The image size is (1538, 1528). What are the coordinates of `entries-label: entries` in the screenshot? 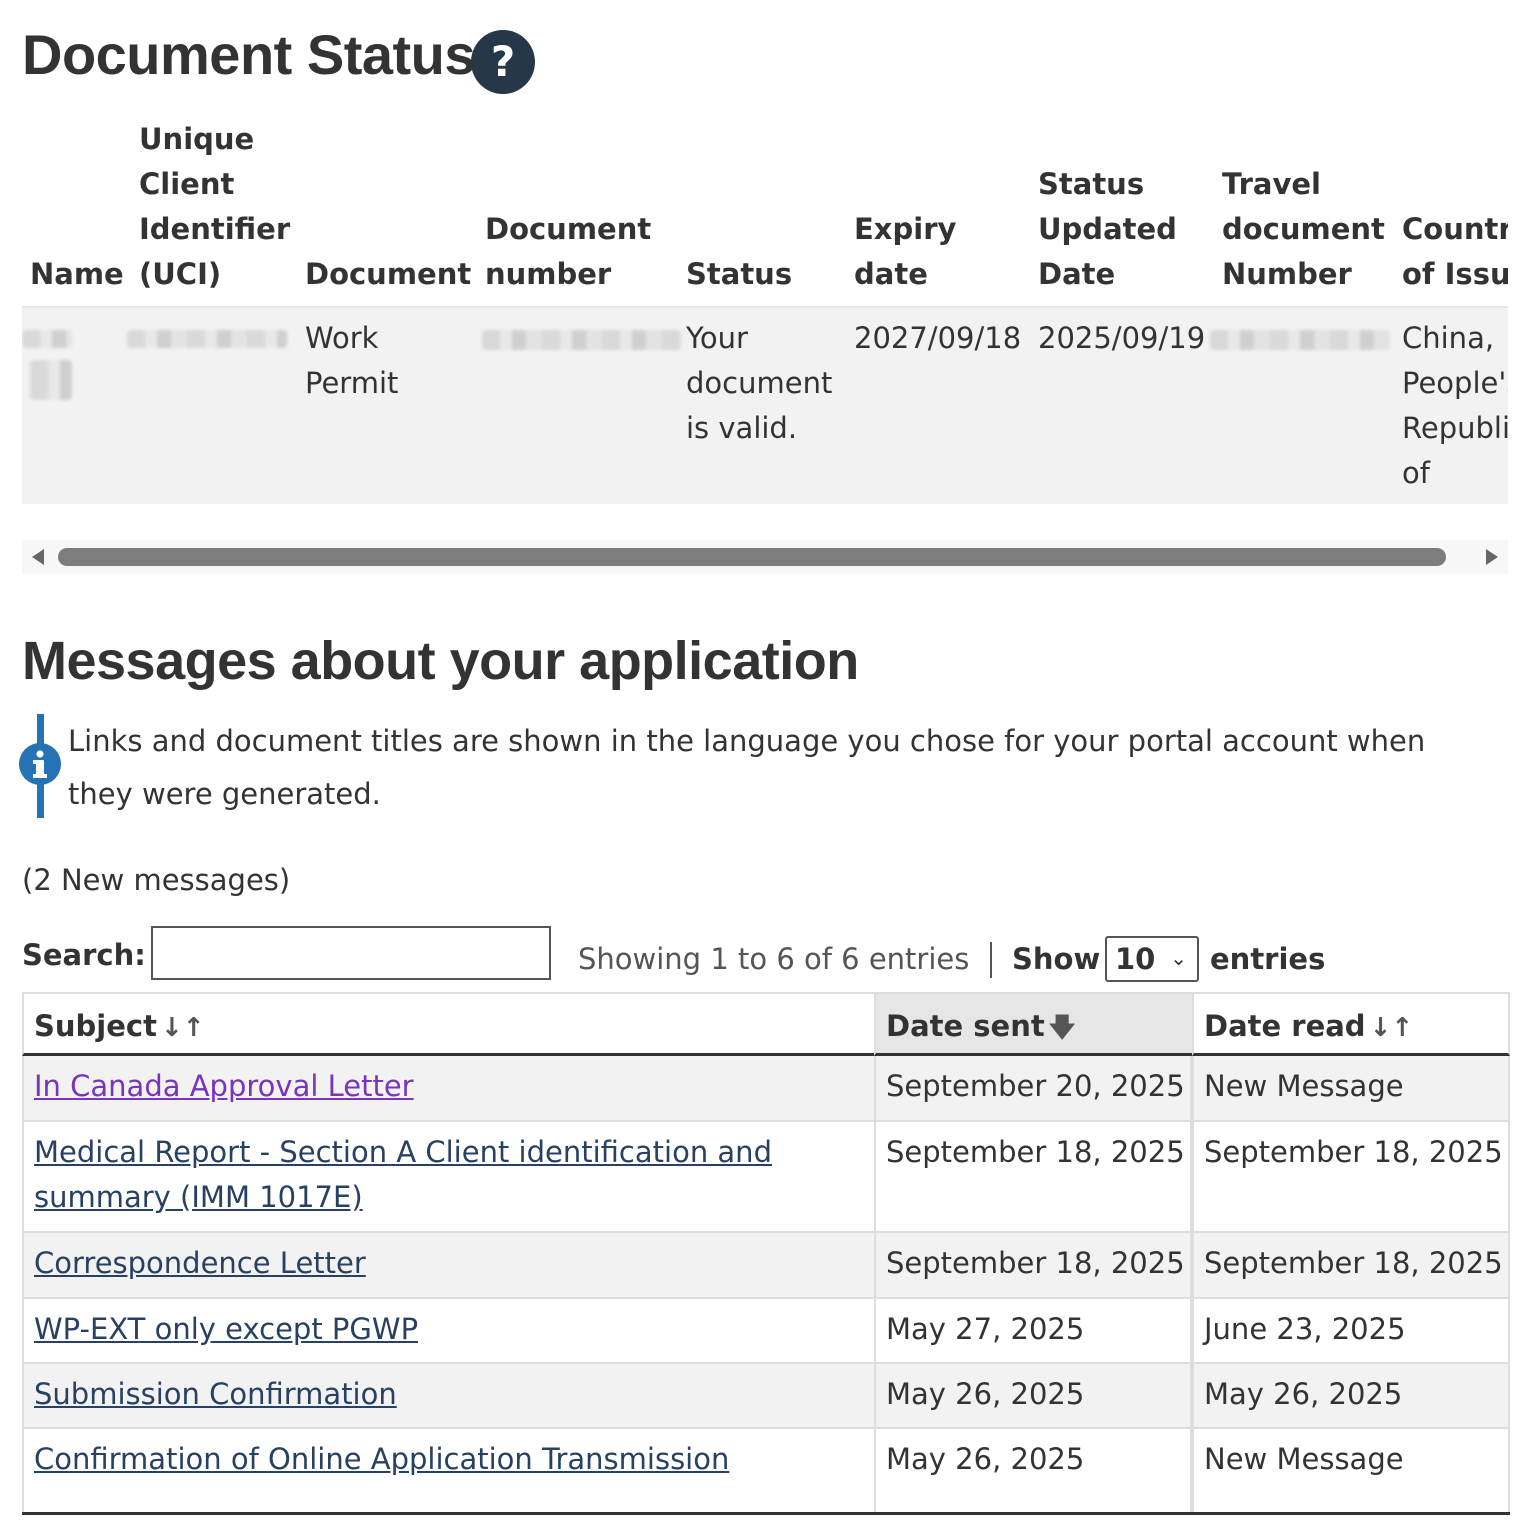 It's located at (1268, 959).